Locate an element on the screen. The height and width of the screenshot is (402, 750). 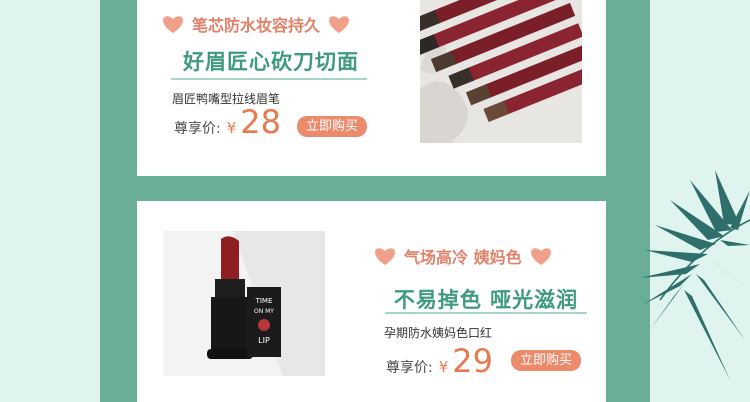
box-text-line: ON MY is located at coordinates (264, 311).